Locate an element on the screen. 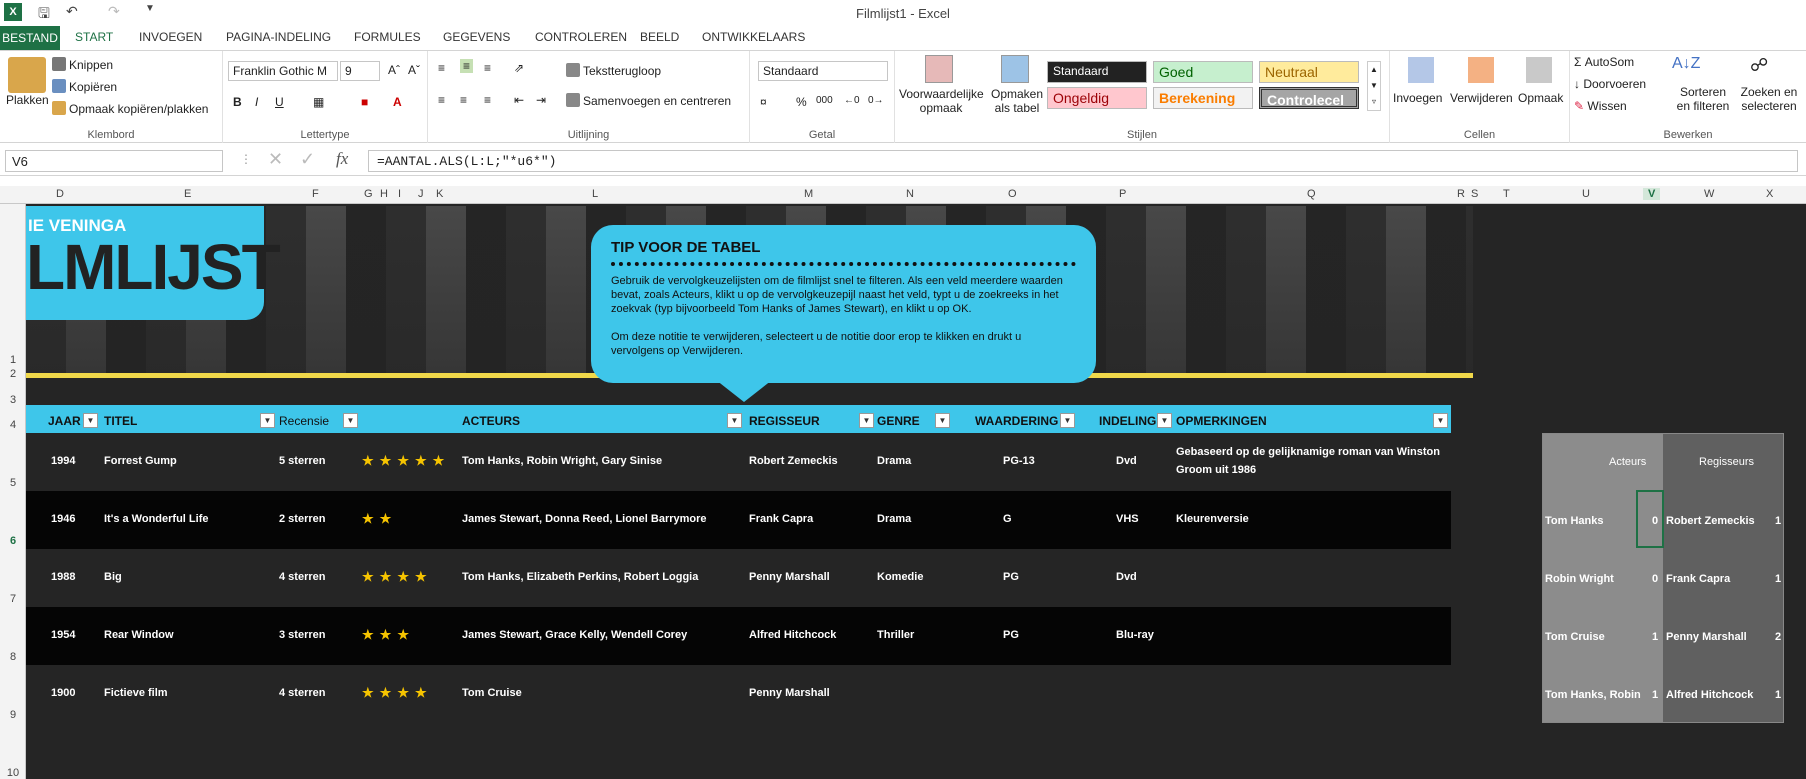 This screenshot has height=779, width=1806. format-as-table-icon is located at coordinates (1015, 69).